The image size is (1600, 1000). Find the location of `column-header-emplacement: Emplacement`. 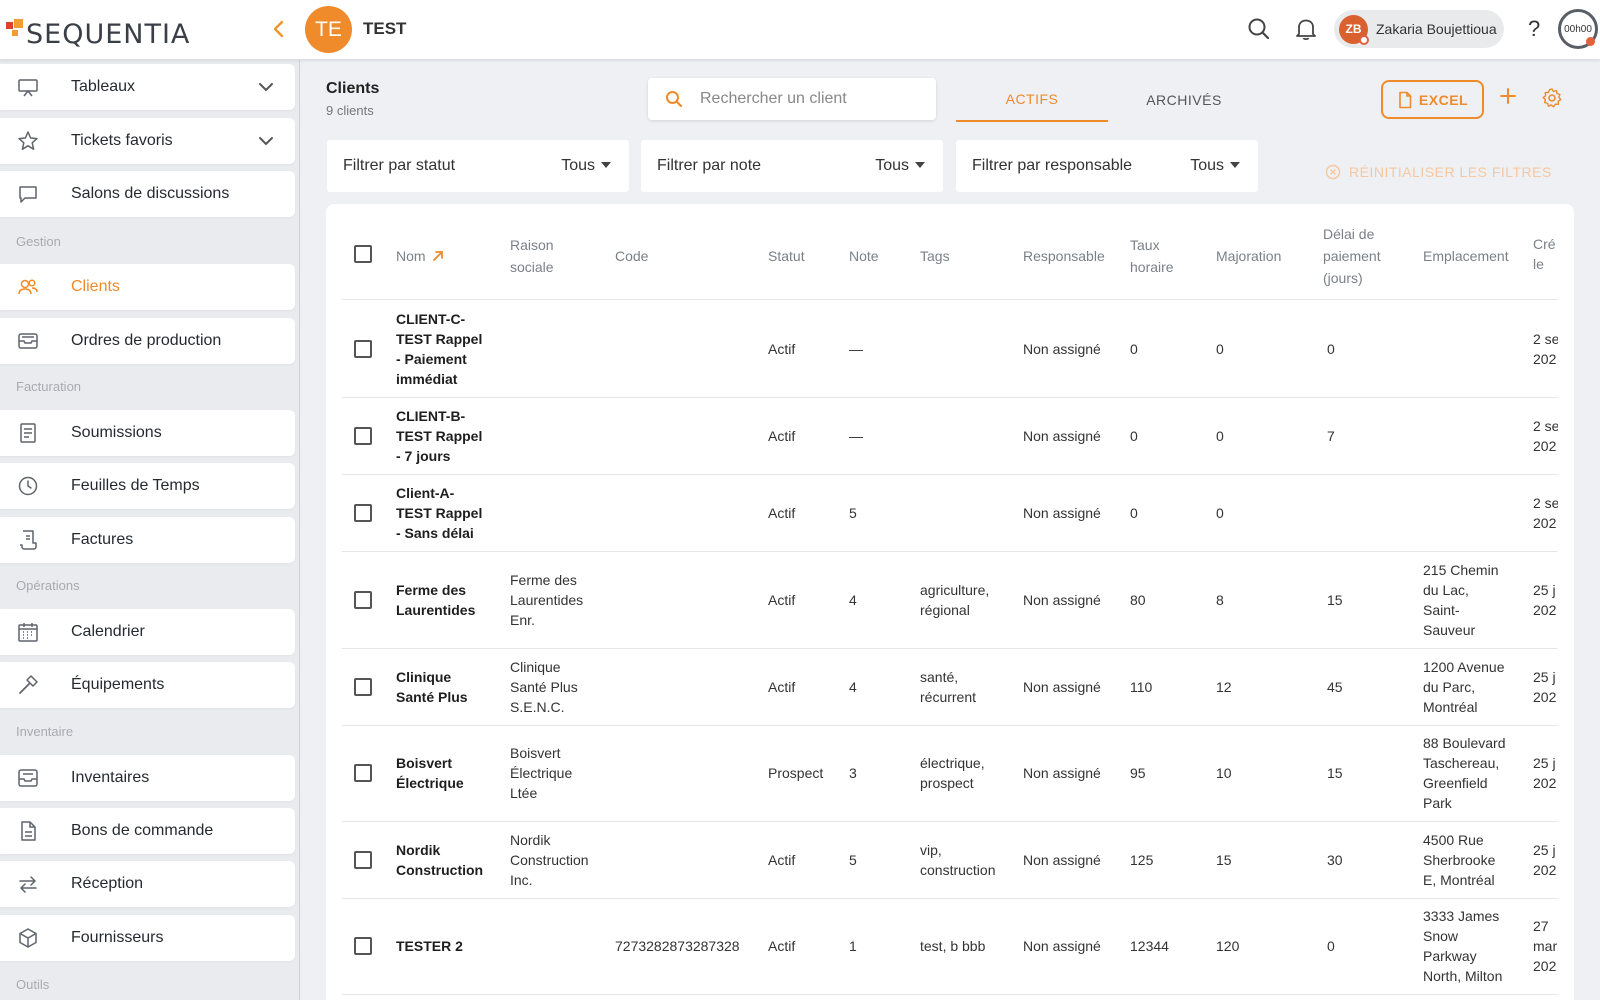

column-header-emplacement: Emplacement is located at coordinates (1466, 256).